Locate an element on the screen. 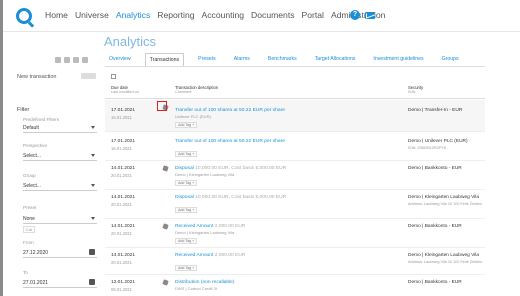 The width and height of the screenshot is (520, 296). nav-accounting: Accounting is located at coordinates (223, 15).